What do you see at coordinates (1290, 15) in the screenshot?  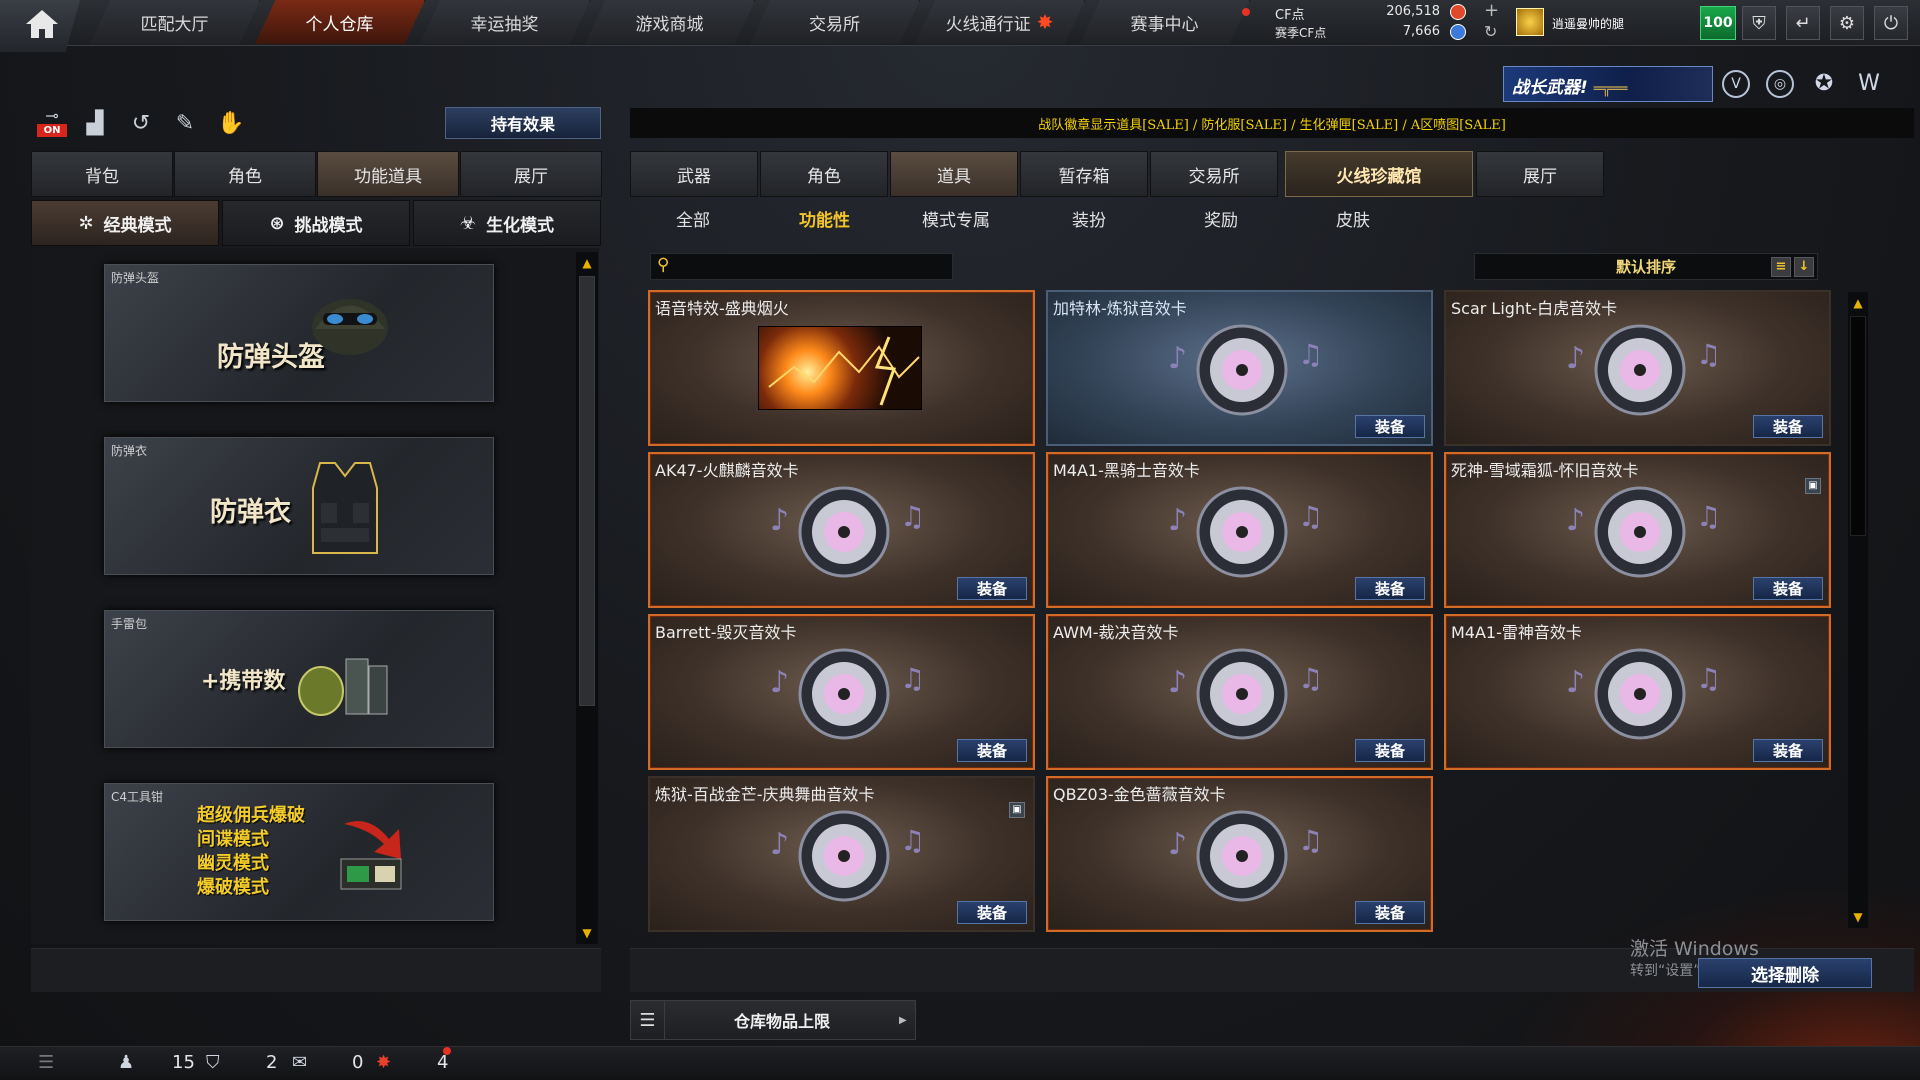 I see `cf-label: CF点` at bounding box center [1290, 15].